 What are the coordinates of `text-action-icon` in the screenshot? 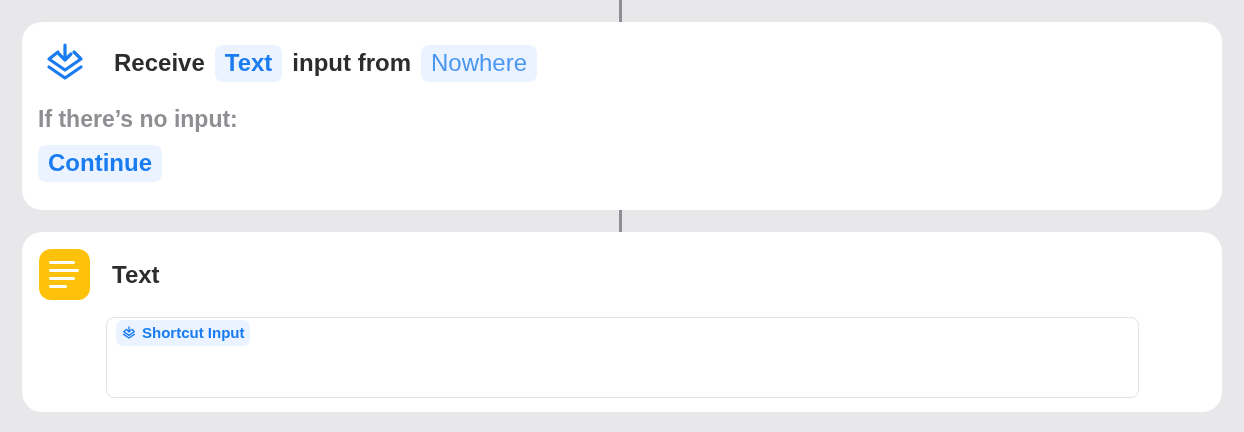 It's located at (64, 274).